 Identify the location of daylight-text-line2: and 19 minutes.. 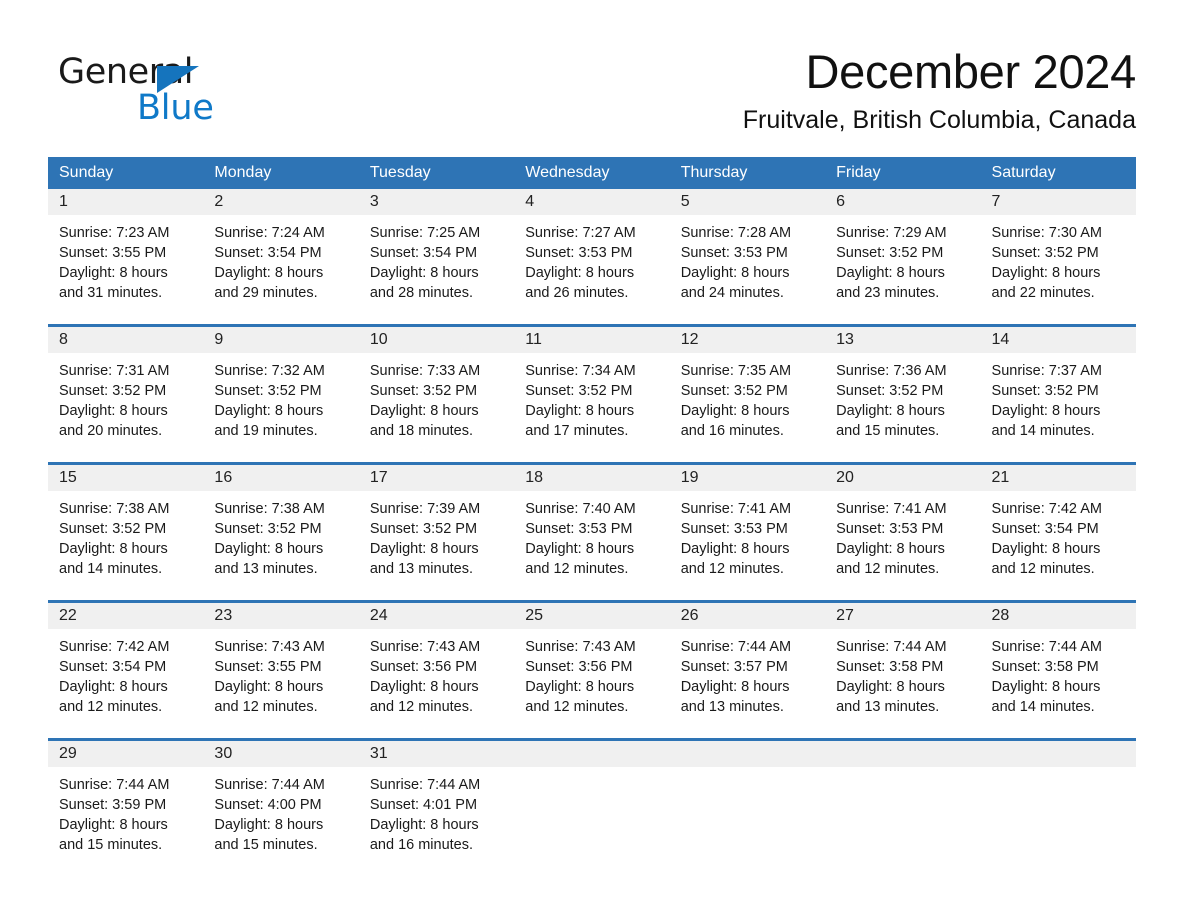
(266, 431).